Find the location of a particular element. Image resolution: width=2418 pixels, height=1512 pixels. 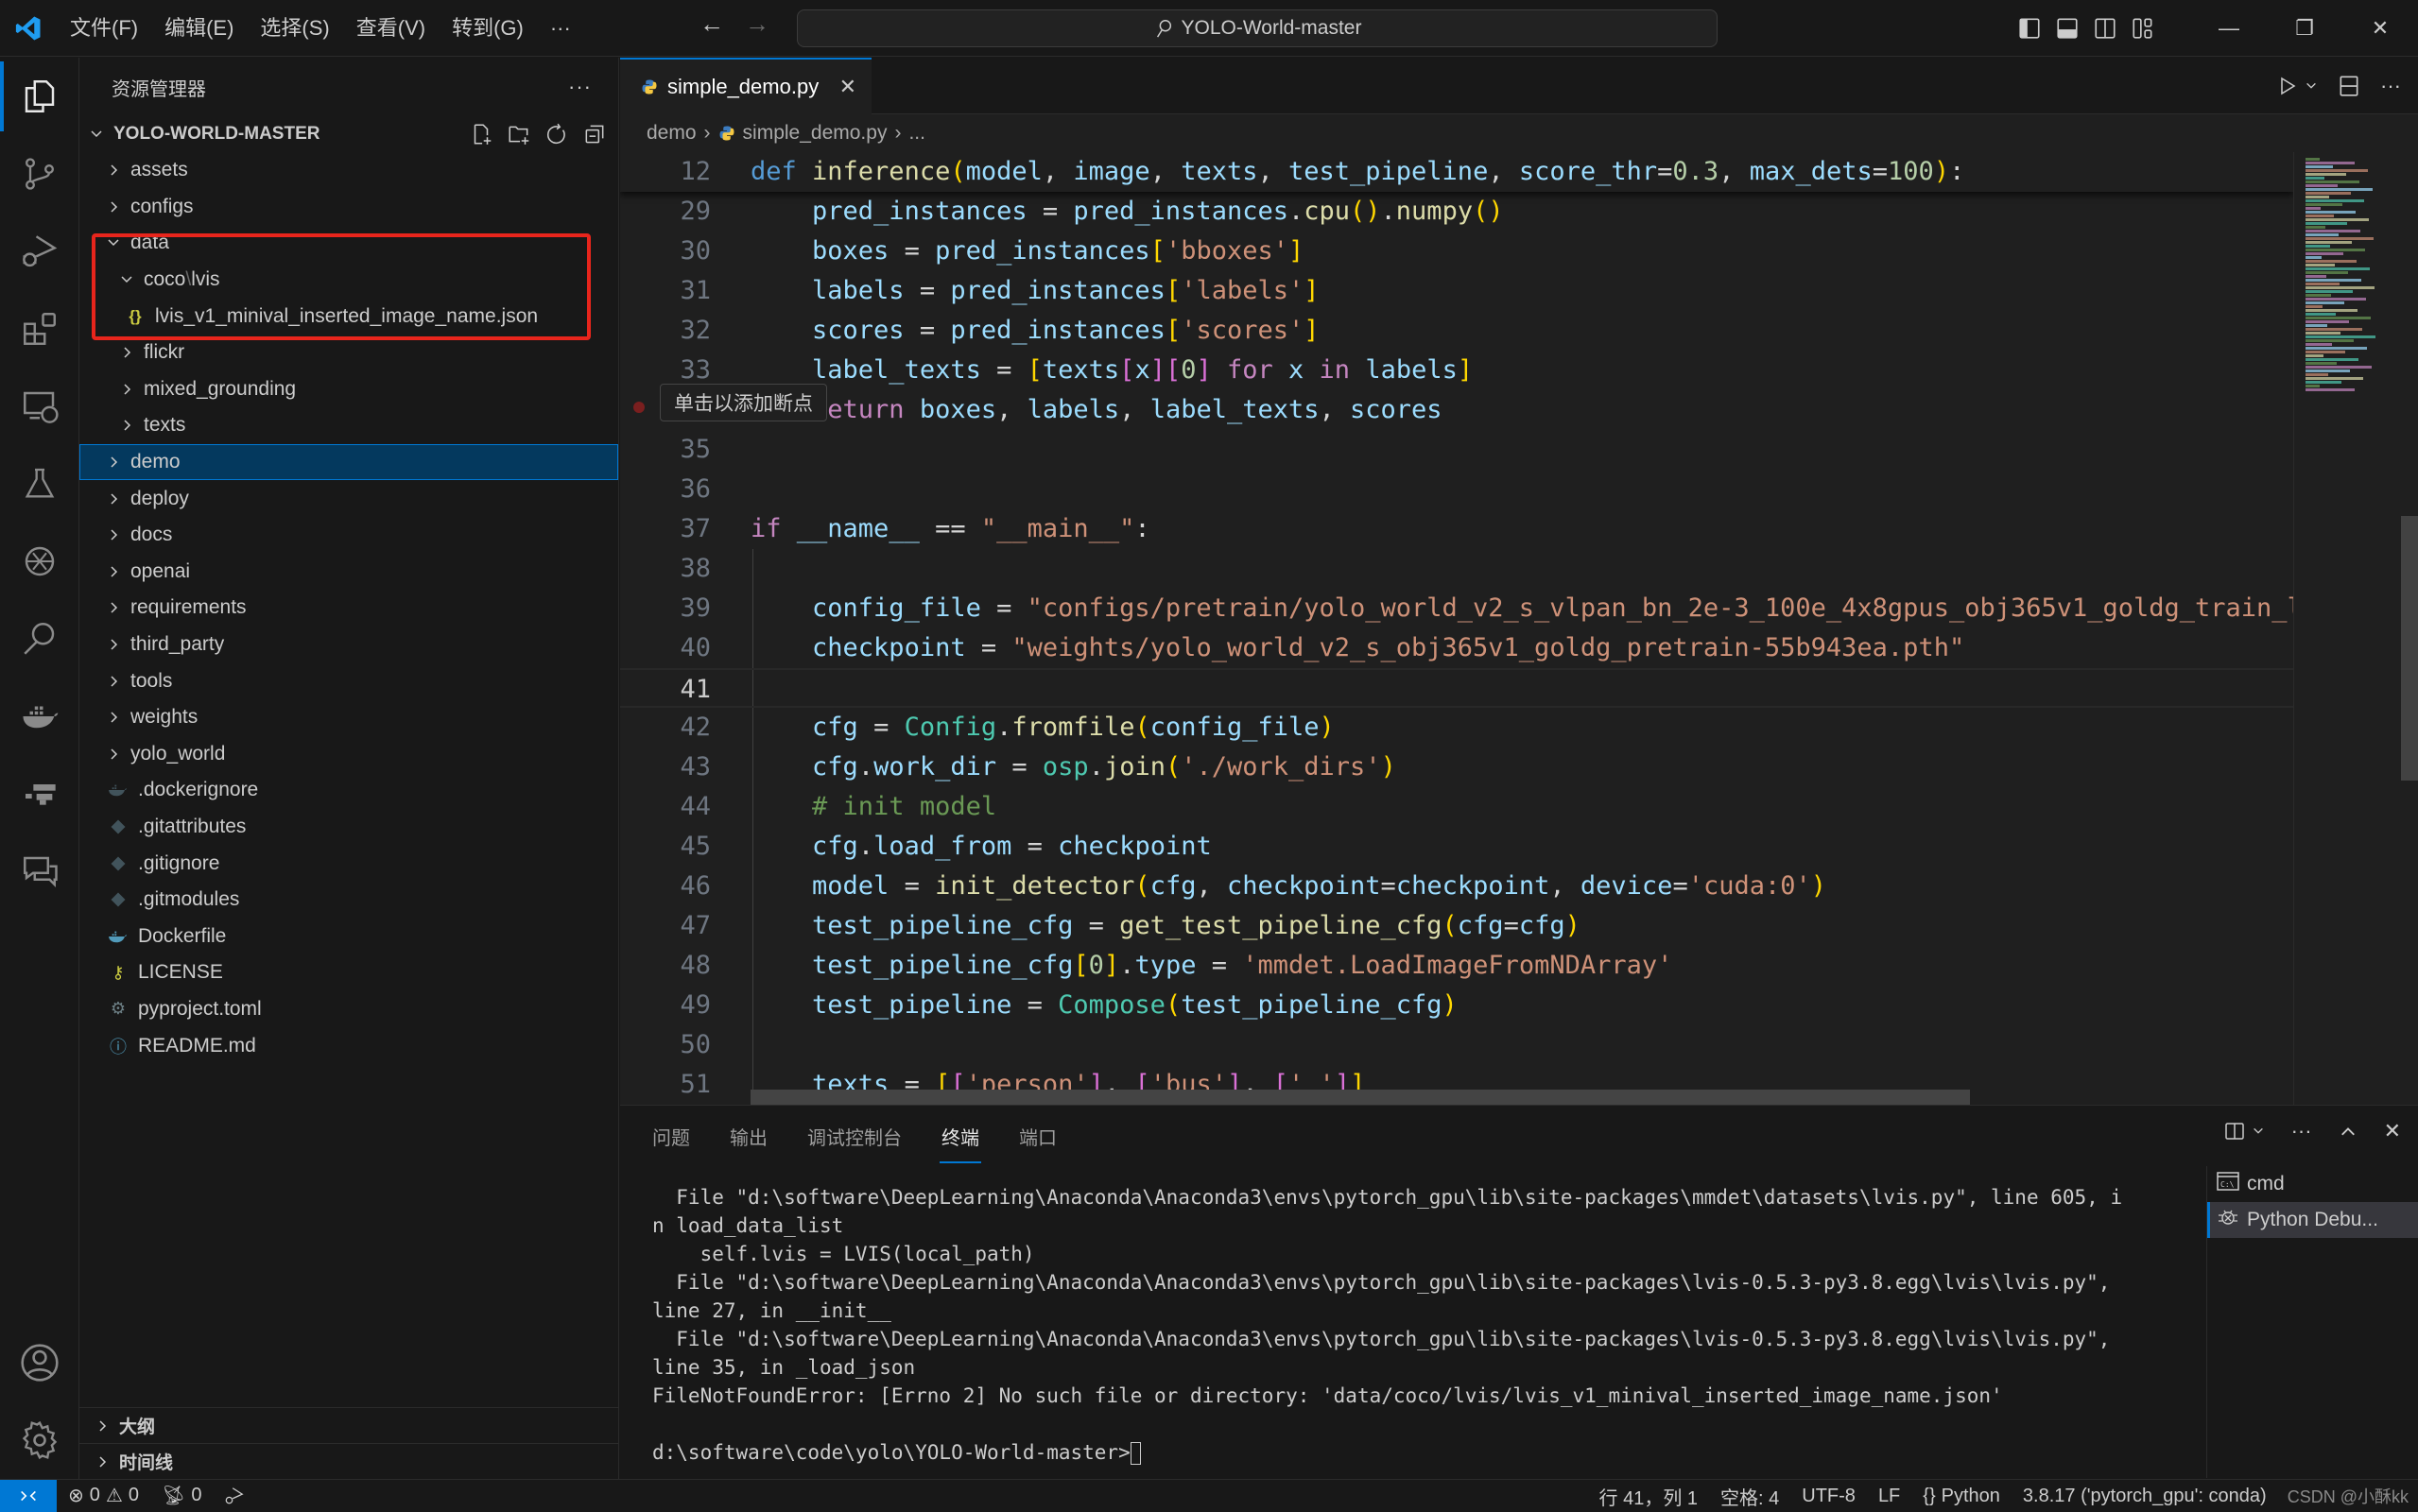

breakpoint-hint-icon is located at coordinates (639, 407).